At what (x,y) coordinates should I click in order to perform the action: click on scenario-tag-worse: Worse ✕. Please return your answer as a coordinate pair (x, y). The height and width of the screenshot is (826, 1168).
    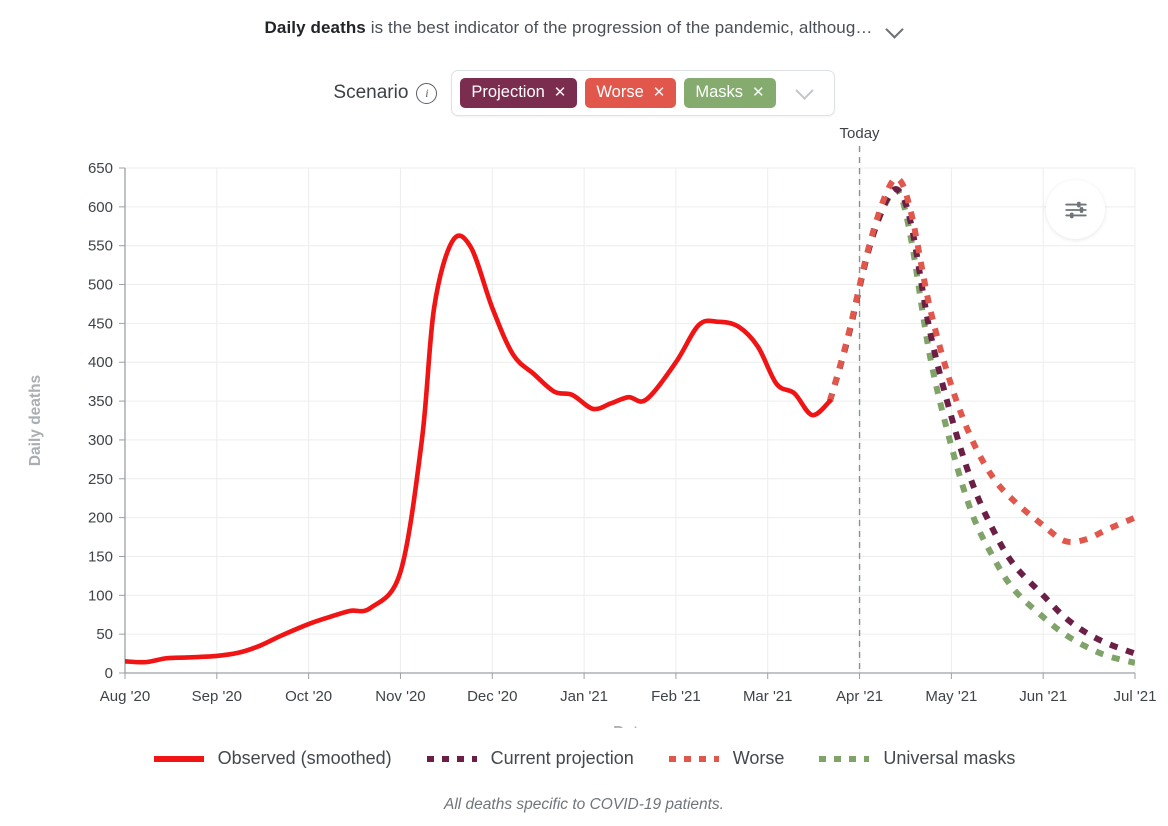
    Looking at the image, I should click on (631, 93).